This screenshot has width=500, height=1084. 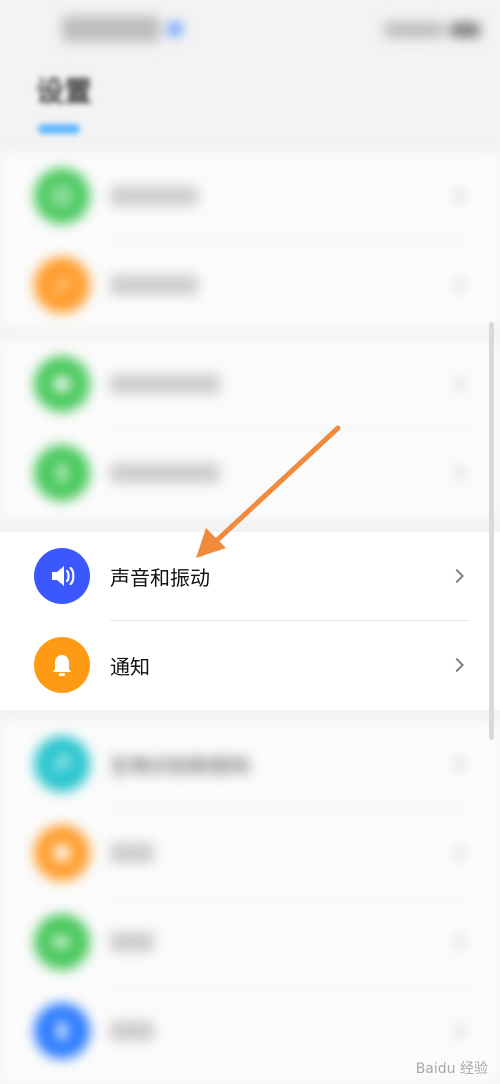 What do you see at coordinates (491, 531) in the screenshot?
I see `scrollbar` at bounding box center [491, 531].